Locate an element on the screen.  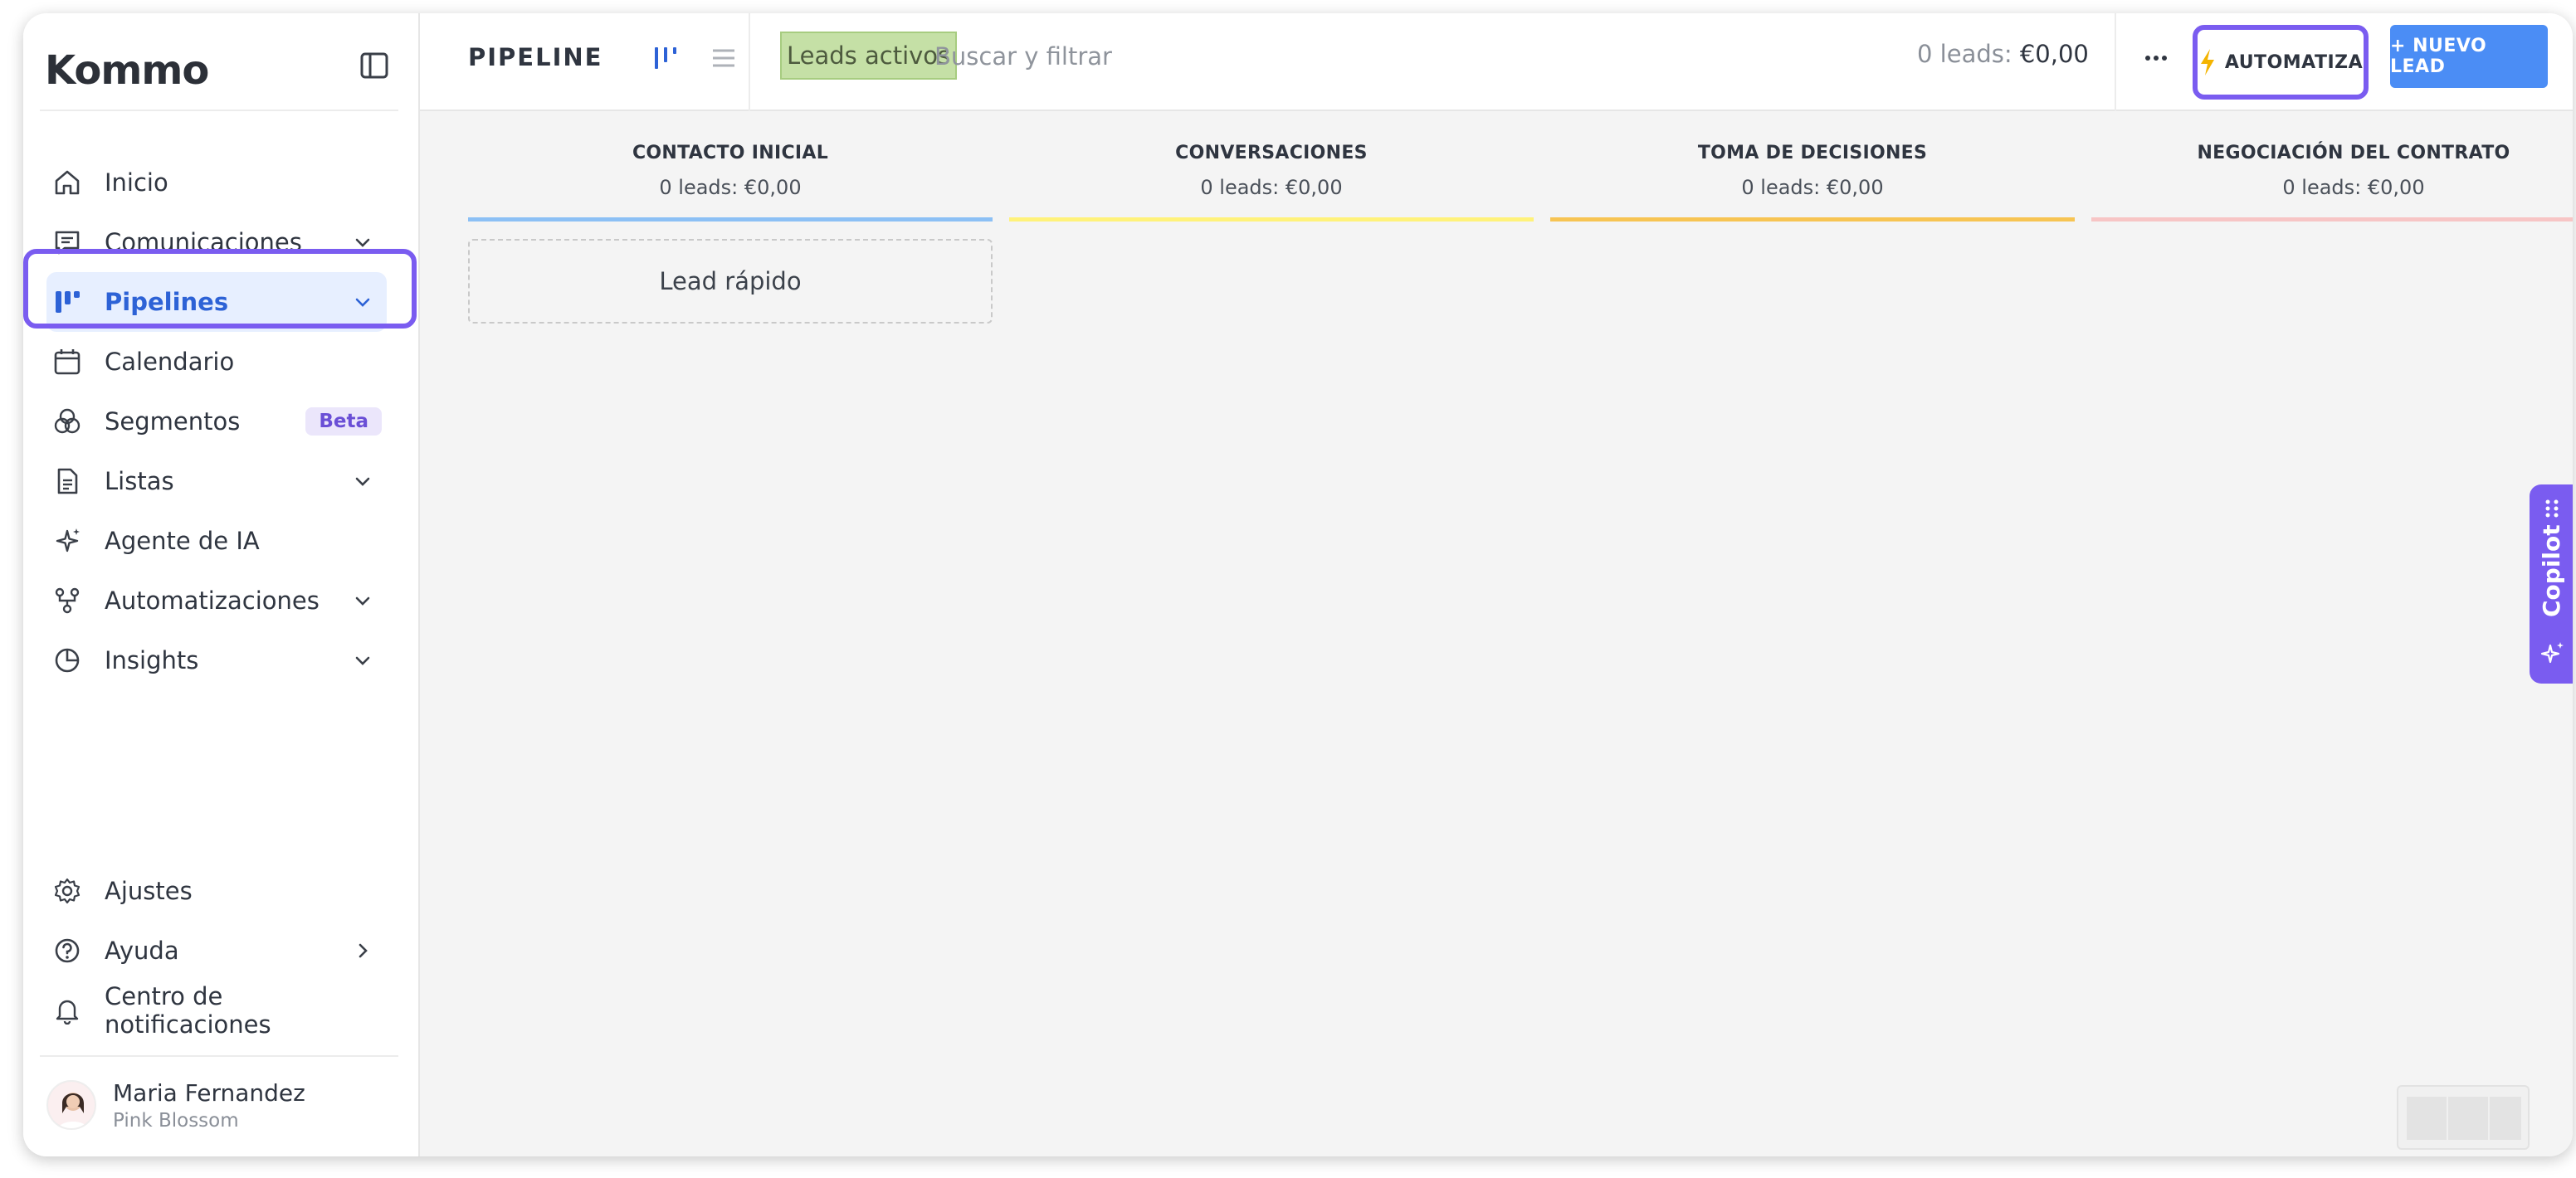
sidebar-item-insights: Insights is located at coordinates (217, 660).